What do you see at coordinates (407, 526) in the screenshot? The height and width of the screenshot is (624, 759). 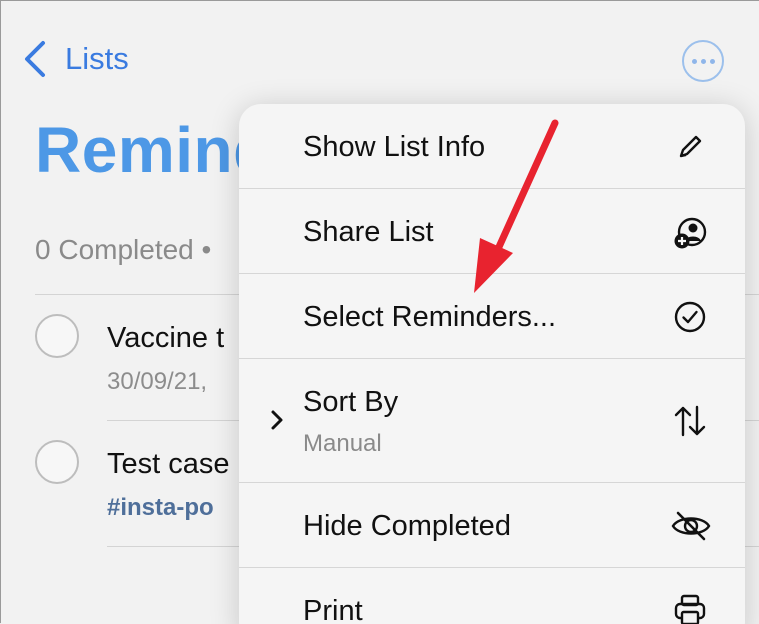 I see `menu-item-label: Hide Completed` at bounding box center [407, 526].